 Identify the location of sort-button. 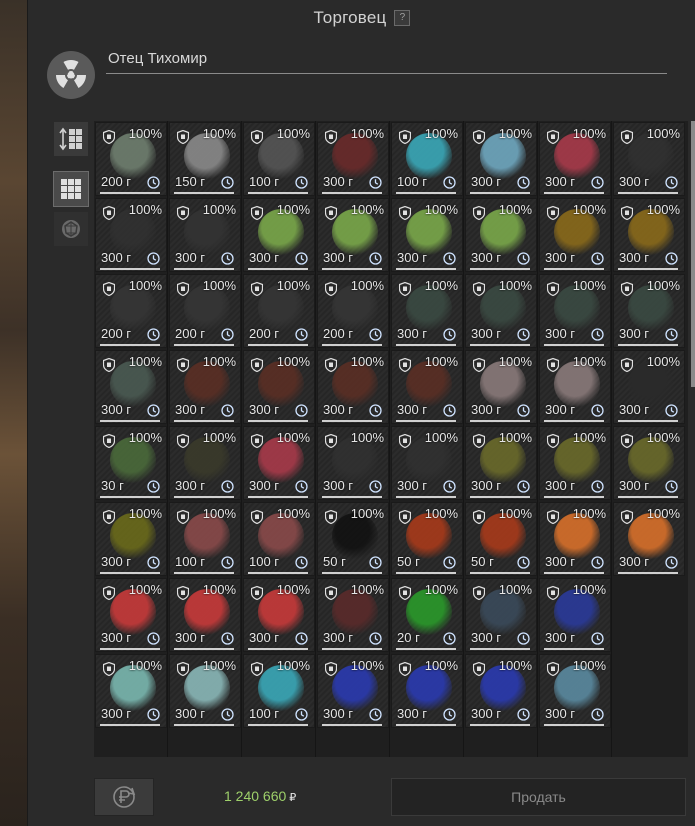
(71, 139).